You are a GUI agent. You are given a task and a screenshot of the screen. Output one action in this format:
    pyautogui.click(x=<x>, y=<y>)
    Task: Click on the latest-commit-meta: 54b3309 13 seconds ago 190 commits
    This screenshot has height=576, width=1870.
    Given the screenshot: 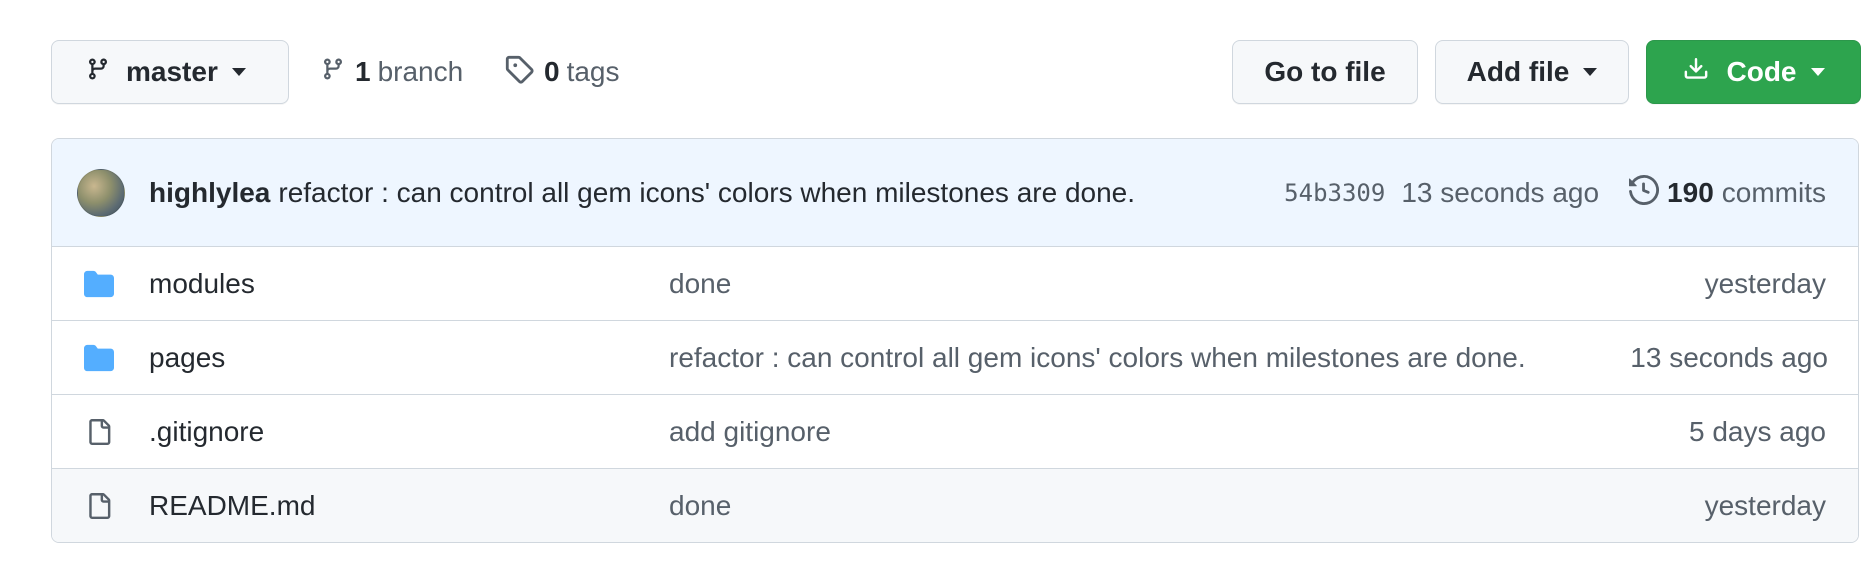 What is the action you would take?
    pyautogui.click(x=1555, y=193)
    